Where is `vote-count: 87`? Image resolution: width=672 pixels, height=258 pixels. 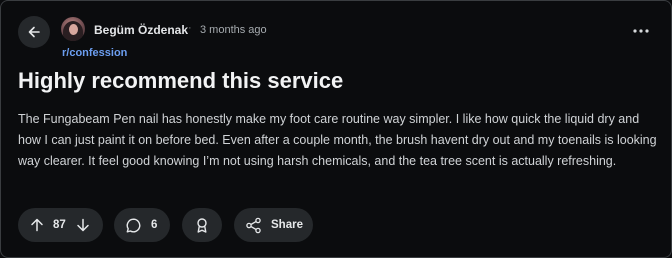 vote-count: 87 is located at coordinates (59, 225).